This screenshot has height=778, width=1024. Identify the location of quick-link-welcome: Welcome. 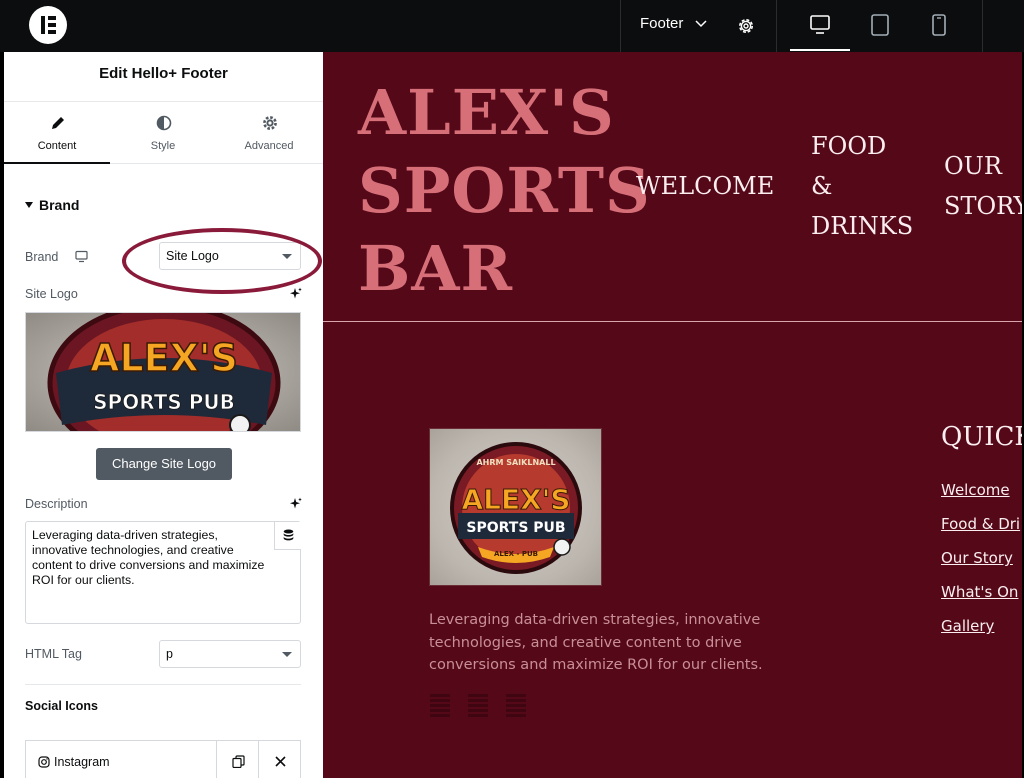
(975, 490).